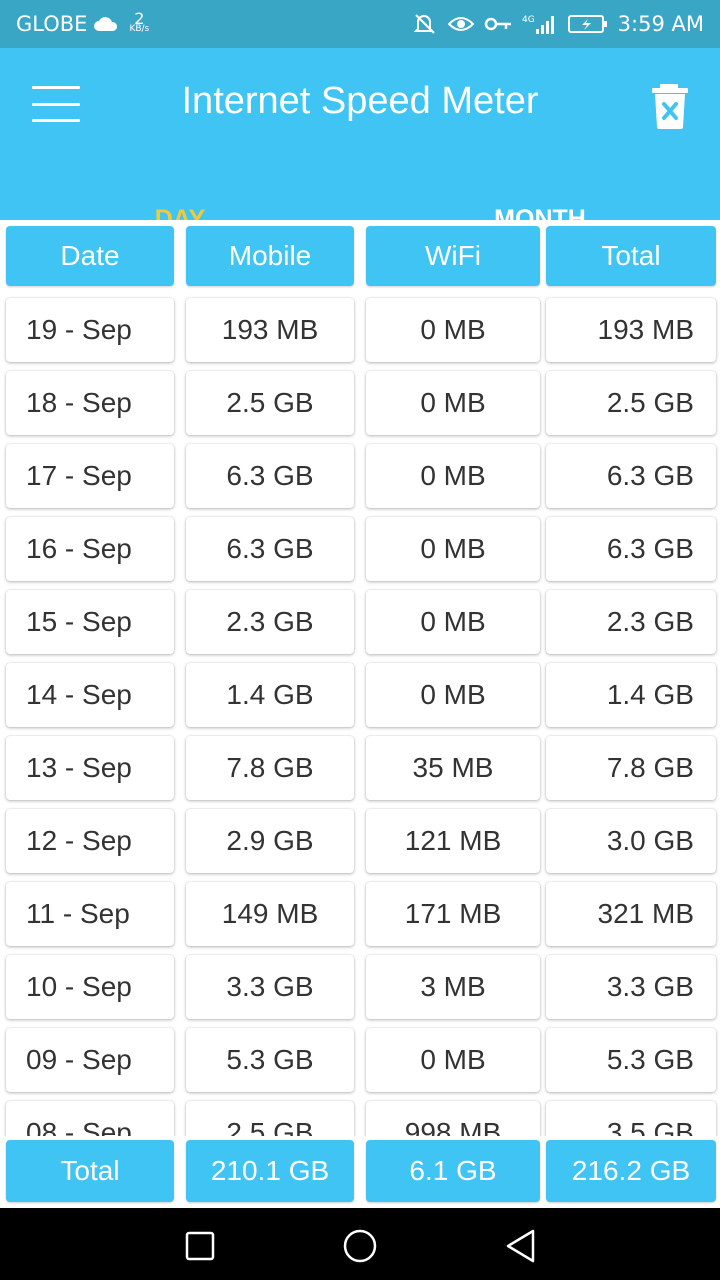 The width and height of the screenshot is (720, 1280). What do you see at coordinates (270, 914) in the screenshot?
I see `cell-mobile: 149 MB` at bounding box center [270, 914].